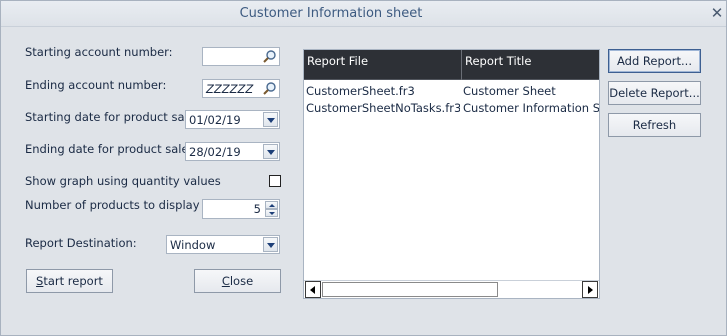 The image size is (727, 336). What do you see at coordinates (531, 108) in the screenshot?
I see `report-title-cell: Customer Information Sheet` at bounding box center [531, 108].